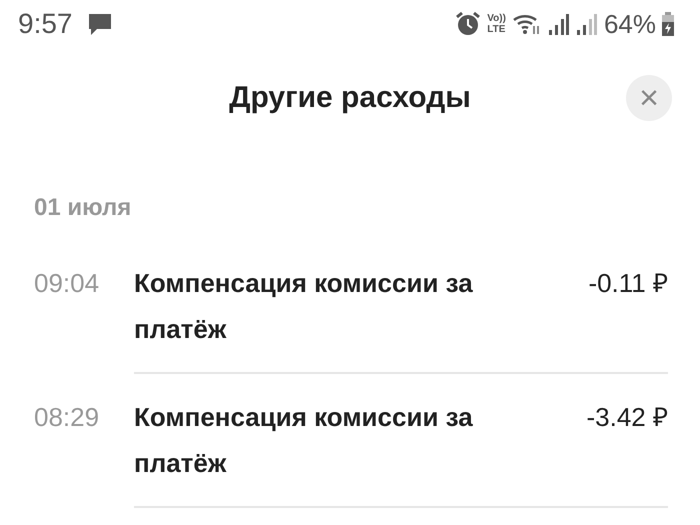 This screenshot has width=700, height=525. I want to click on alarm-icon, so click(468, 24).